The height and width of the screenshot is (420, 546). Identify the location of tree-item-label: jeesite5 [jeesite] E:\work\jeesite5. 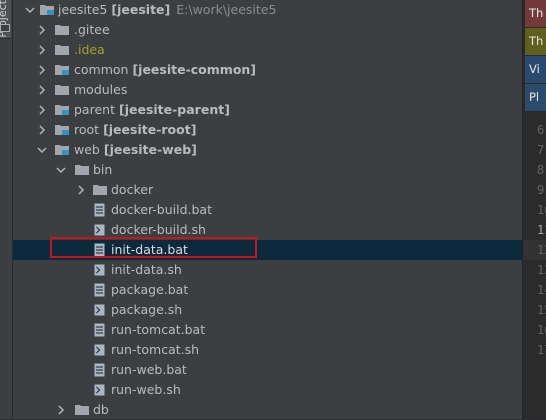
(167, 9).